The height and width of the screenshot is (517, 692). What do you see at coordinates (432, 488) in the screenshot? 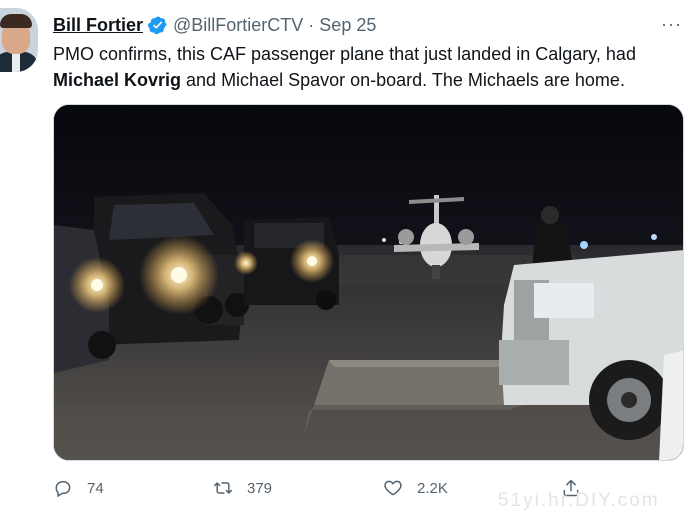
I see `like-count: 2.2K` at bounding box center [432, 488].